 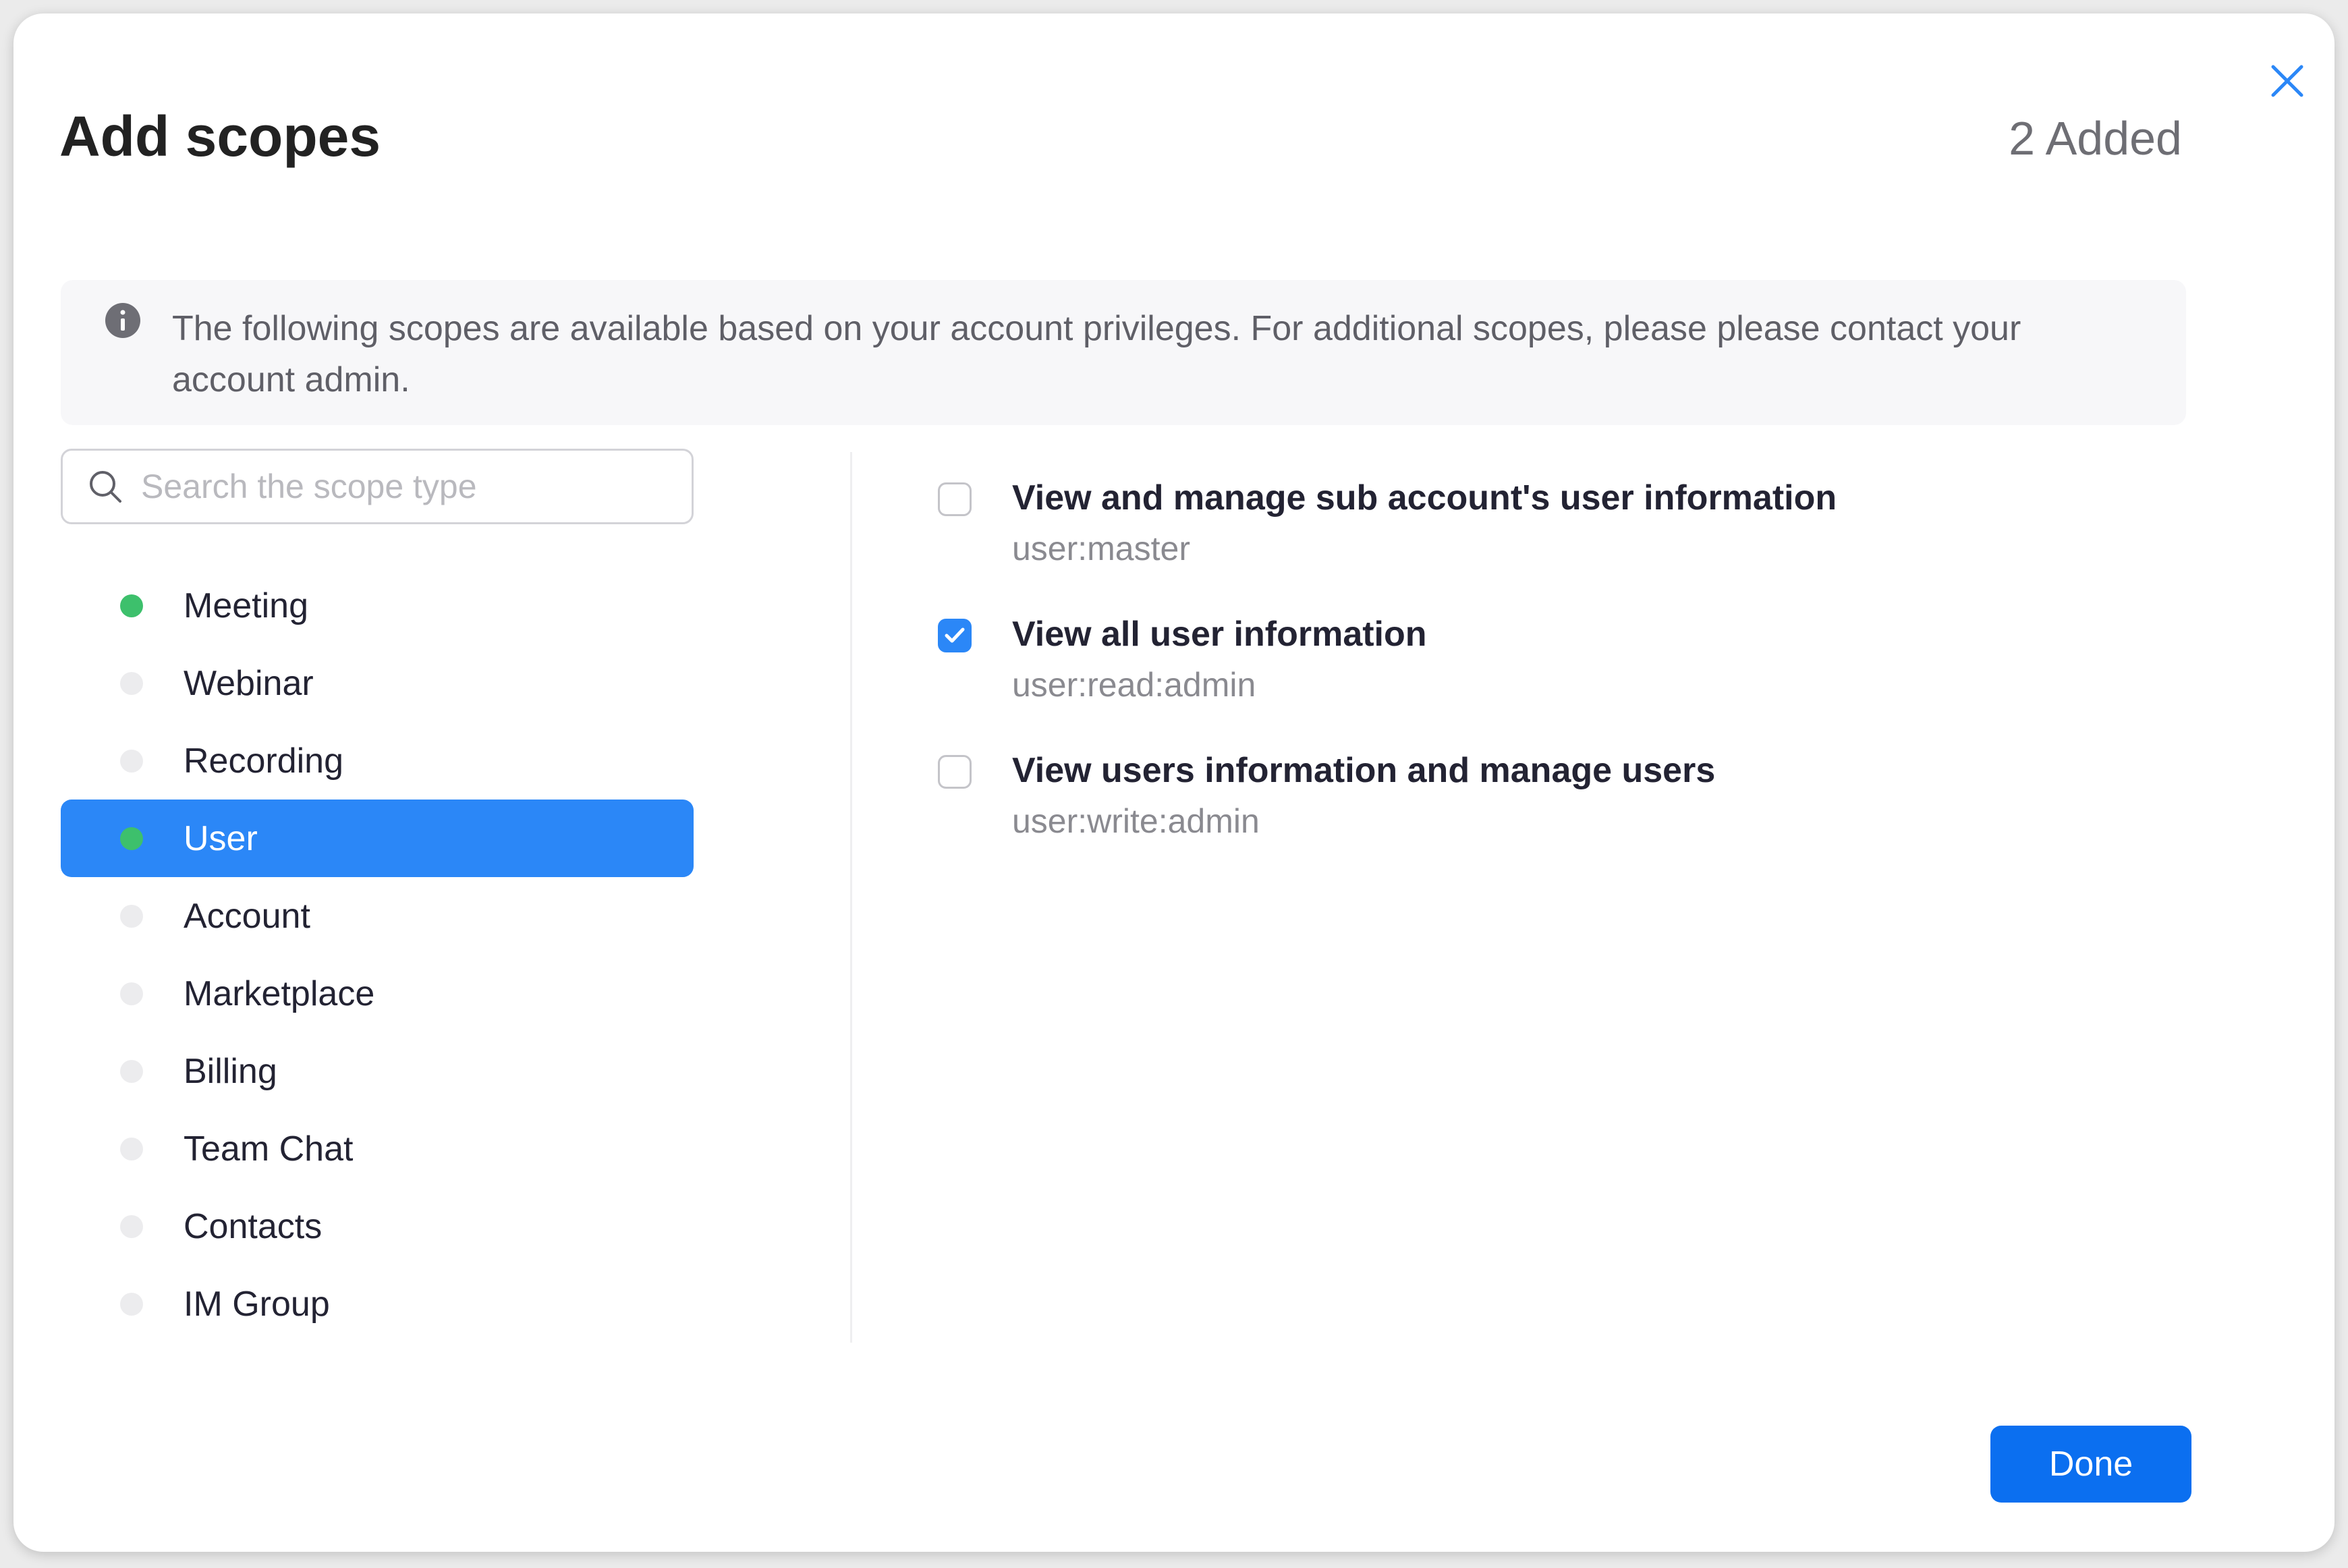 I want to click on category-label: Meeting, so click(x=246, y=605).